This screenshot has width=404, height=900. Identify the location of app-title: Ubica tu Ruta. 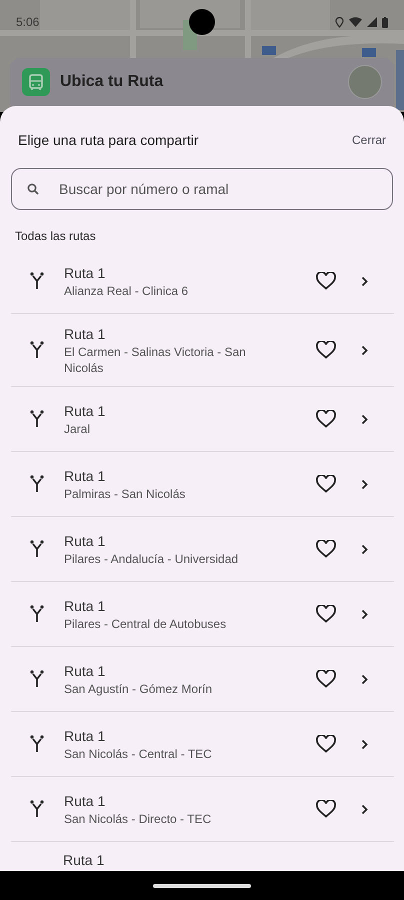
(112, 82).